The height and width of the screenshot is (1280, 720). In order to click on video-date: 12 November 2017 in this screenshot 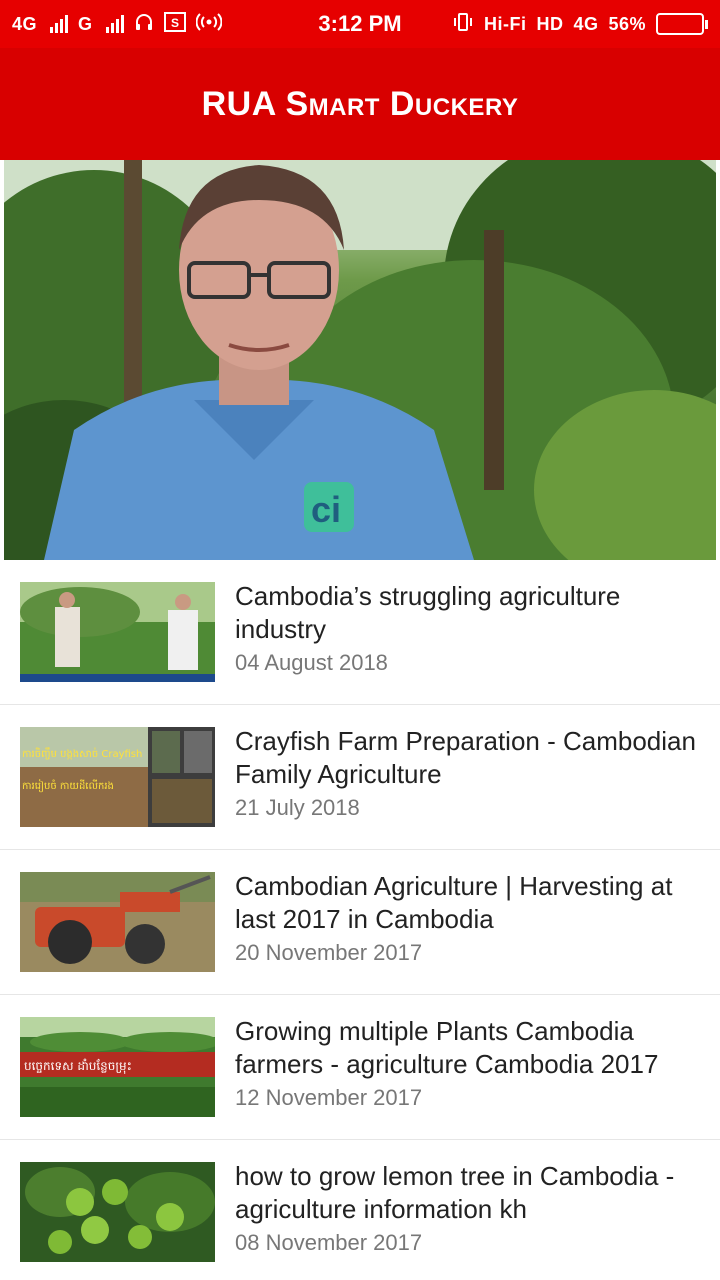, I will do `click(329, 1097)`.